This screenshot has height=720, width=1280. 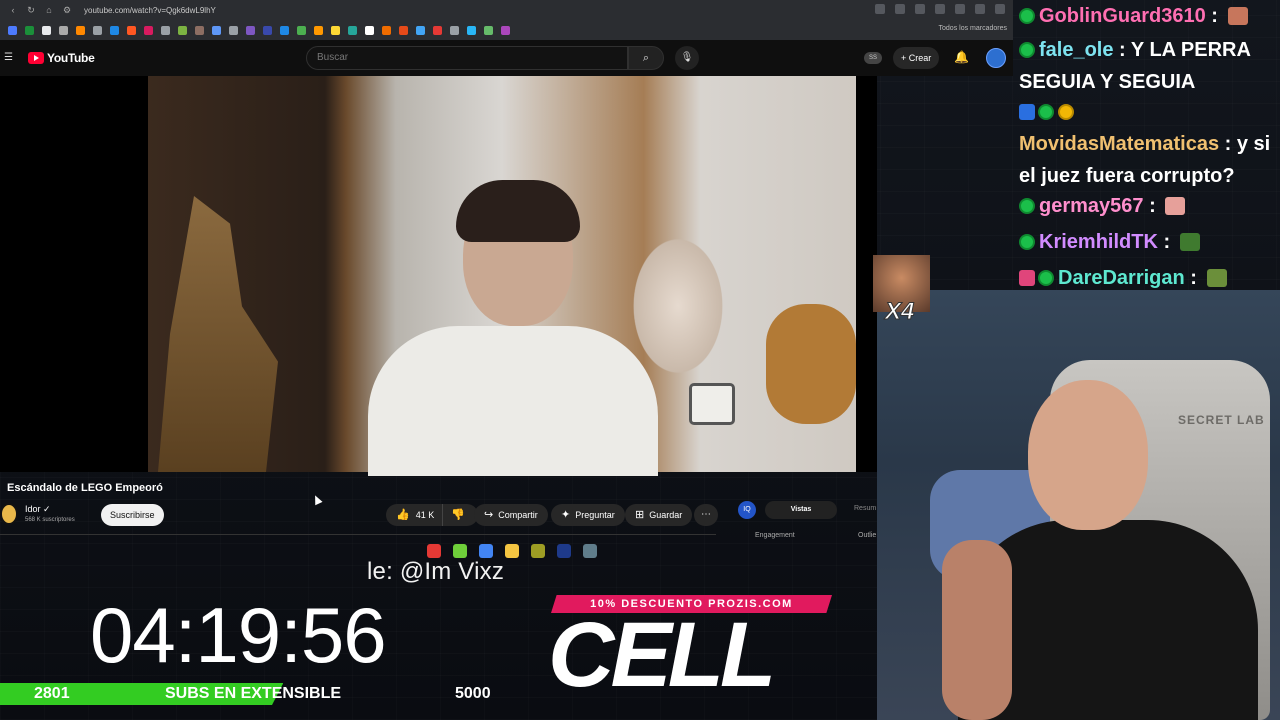 What do you see at coordinates (8, 58) in the screenshot?
I see `menu-icon: ☰` at bounding box center [8, 58].